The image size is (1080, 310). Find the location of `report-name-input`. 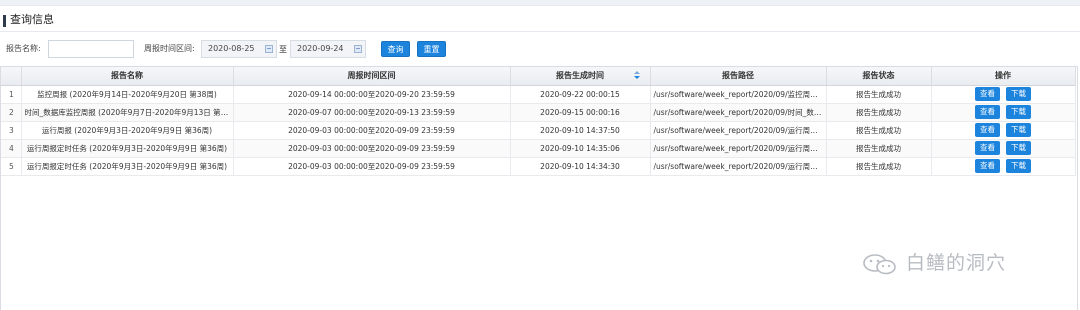

report-name-input is located at coordinates (91, 49).